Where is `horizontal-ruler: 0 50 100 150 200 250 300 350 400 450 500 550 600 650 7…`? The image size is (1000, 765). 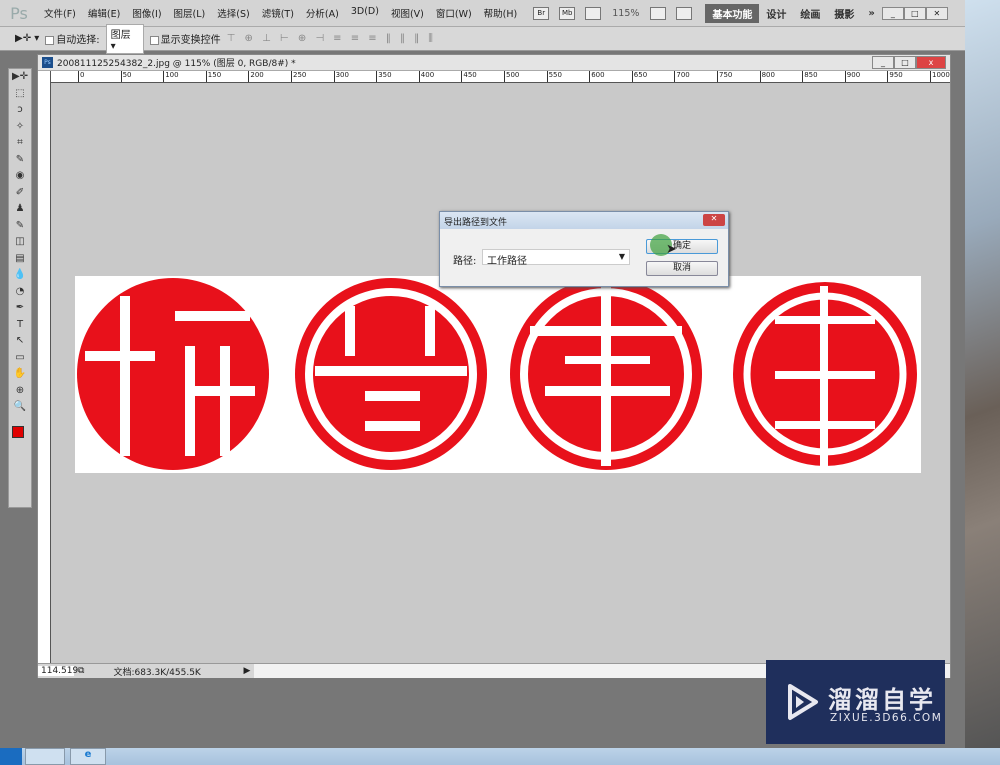
horizontal-ruler: 0 50 100 150 200 250 300 350 400 450 500 550 600 650 7… is located at coordinates (500, 77).